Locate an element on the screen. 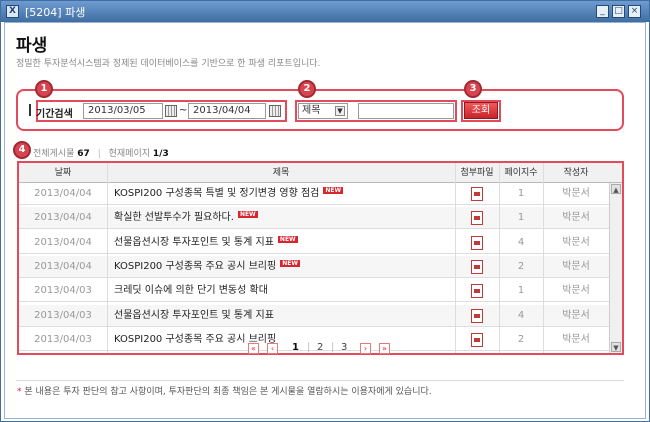 Image resolution: width=650 pixels, height=422 pixels. scroll-up-icon: ▲ is located at coordinates (616, 189).